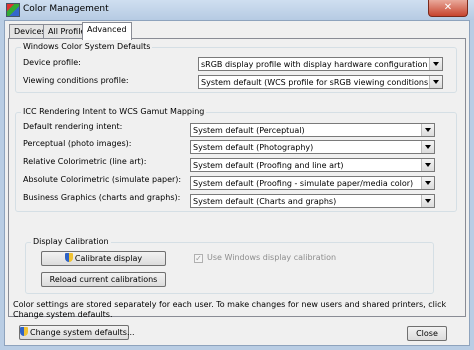 The width and height of the screenshot is (474, 350). I want to click on calibrate-display-button: Calibrate display, so click(103, 258).